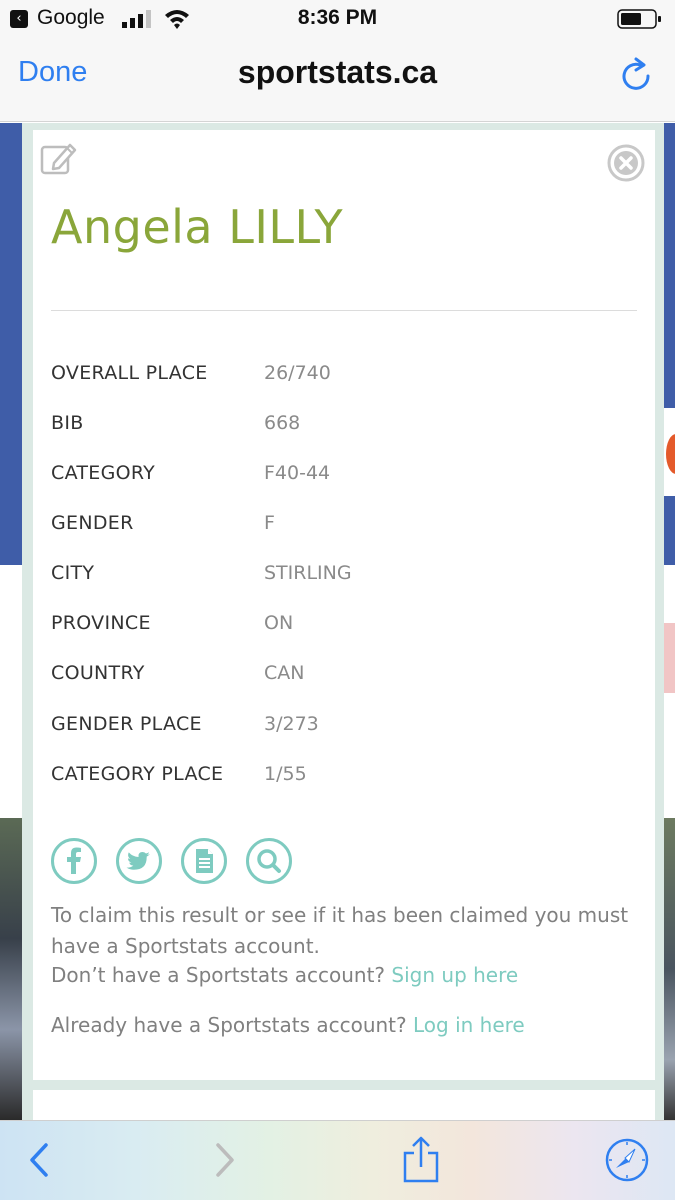 Image resolution: width=675 pixels, height=1200 pixels. Describe the element at coordinates (669, 344) in the screenshot. I see `background-banner-right` at that location.